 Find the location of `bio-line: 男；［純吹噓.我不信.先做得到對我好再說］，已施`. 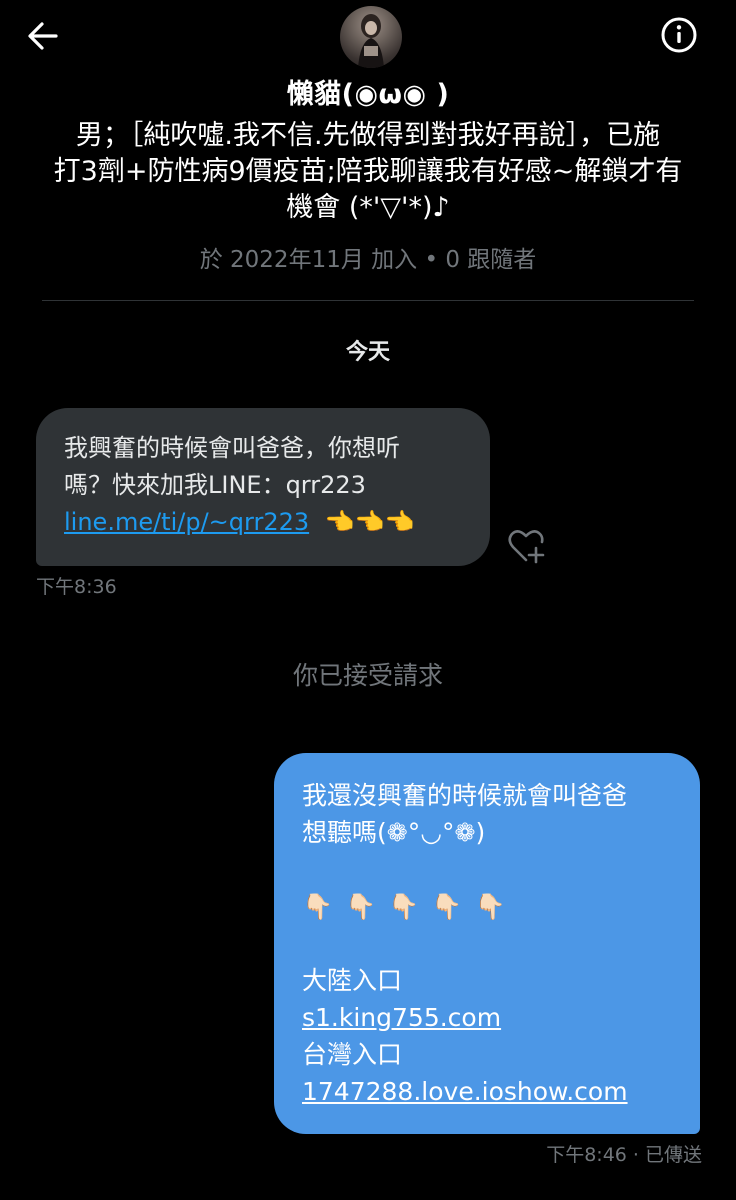

bio-line: 男；［純吹噓.我不信.先做得到對我好再說］，已施 is located at coordinates (368, 135).